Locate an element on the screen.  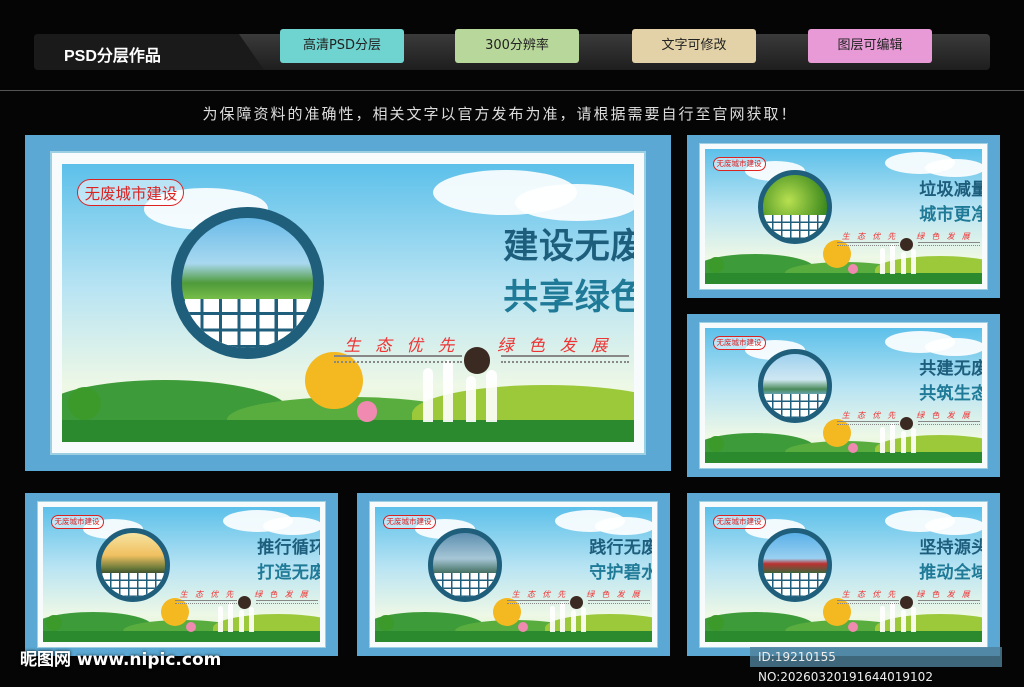
tag-hd-psd: 高清PSD分层 is located at coordinates (342, 46).